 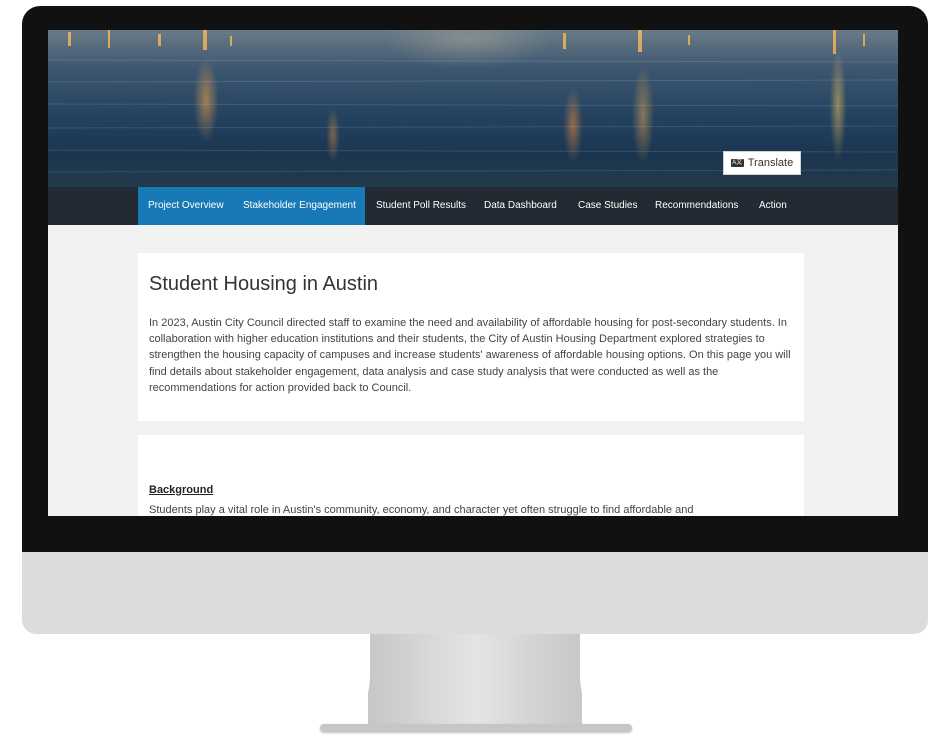 What do you see at coordinates (737, 163) in the screenshot?
I see `translate-icon: A文` at bounding box center [737, 163].